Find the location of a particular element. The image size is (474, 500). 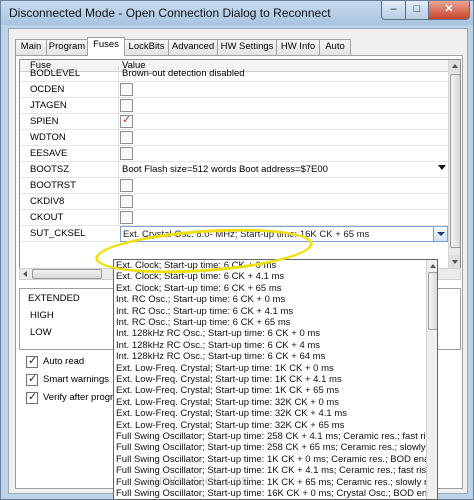

option-label: Auto read is located at coordinates (64, 361).